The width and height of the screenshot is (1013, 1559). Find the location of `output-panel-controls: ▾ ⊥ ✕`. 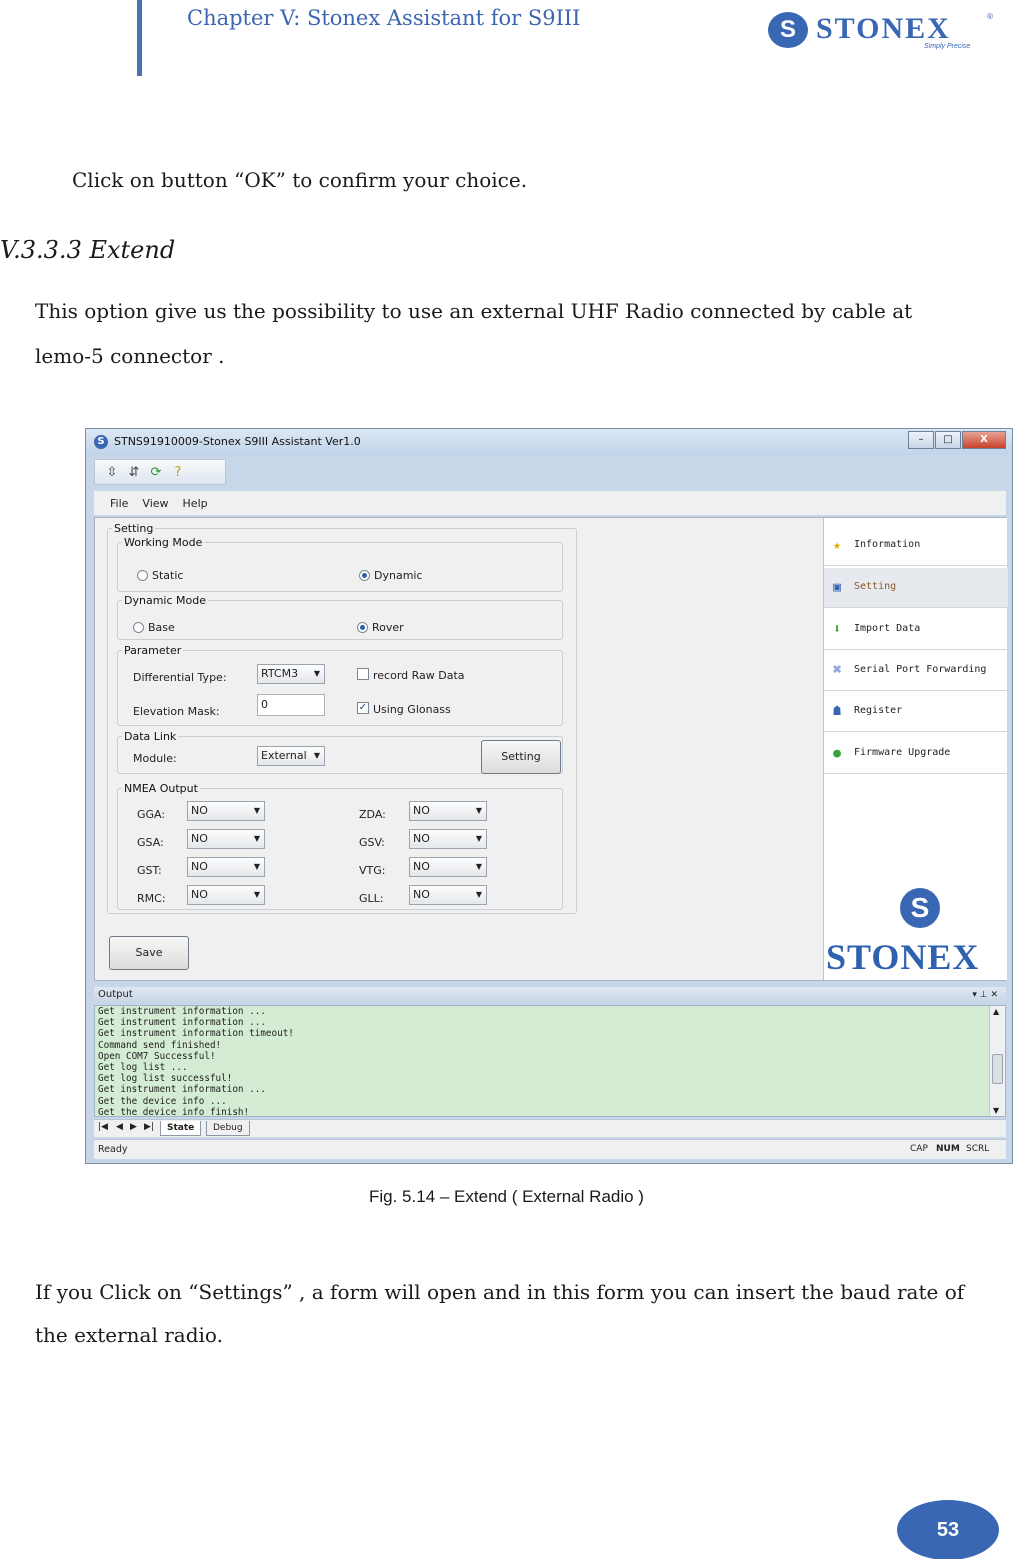

output-panel-controls: ▾ ⊥ ✕ is located at coordinates (985, 995).